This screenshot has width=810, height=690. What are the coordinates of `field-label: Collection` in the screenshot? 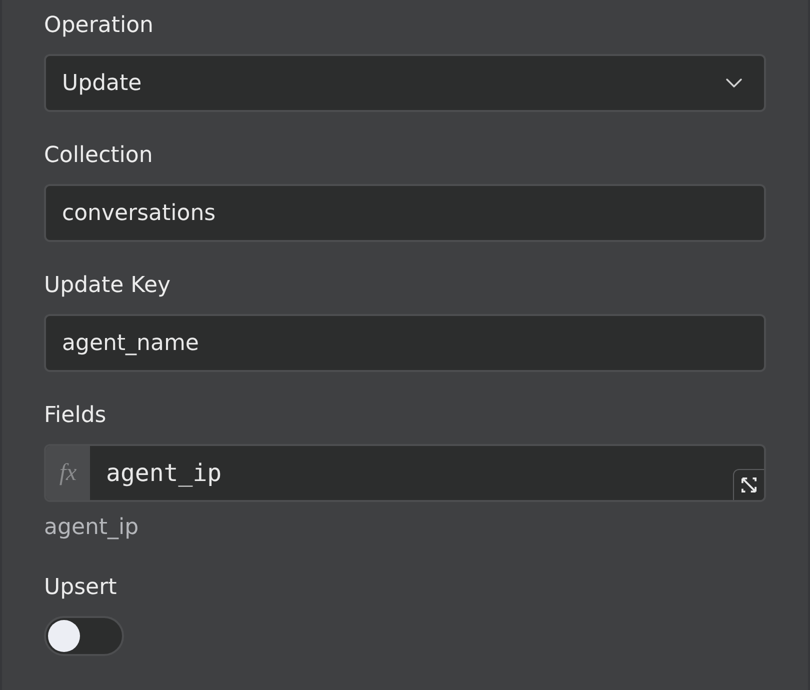 It's located at (99, 156).